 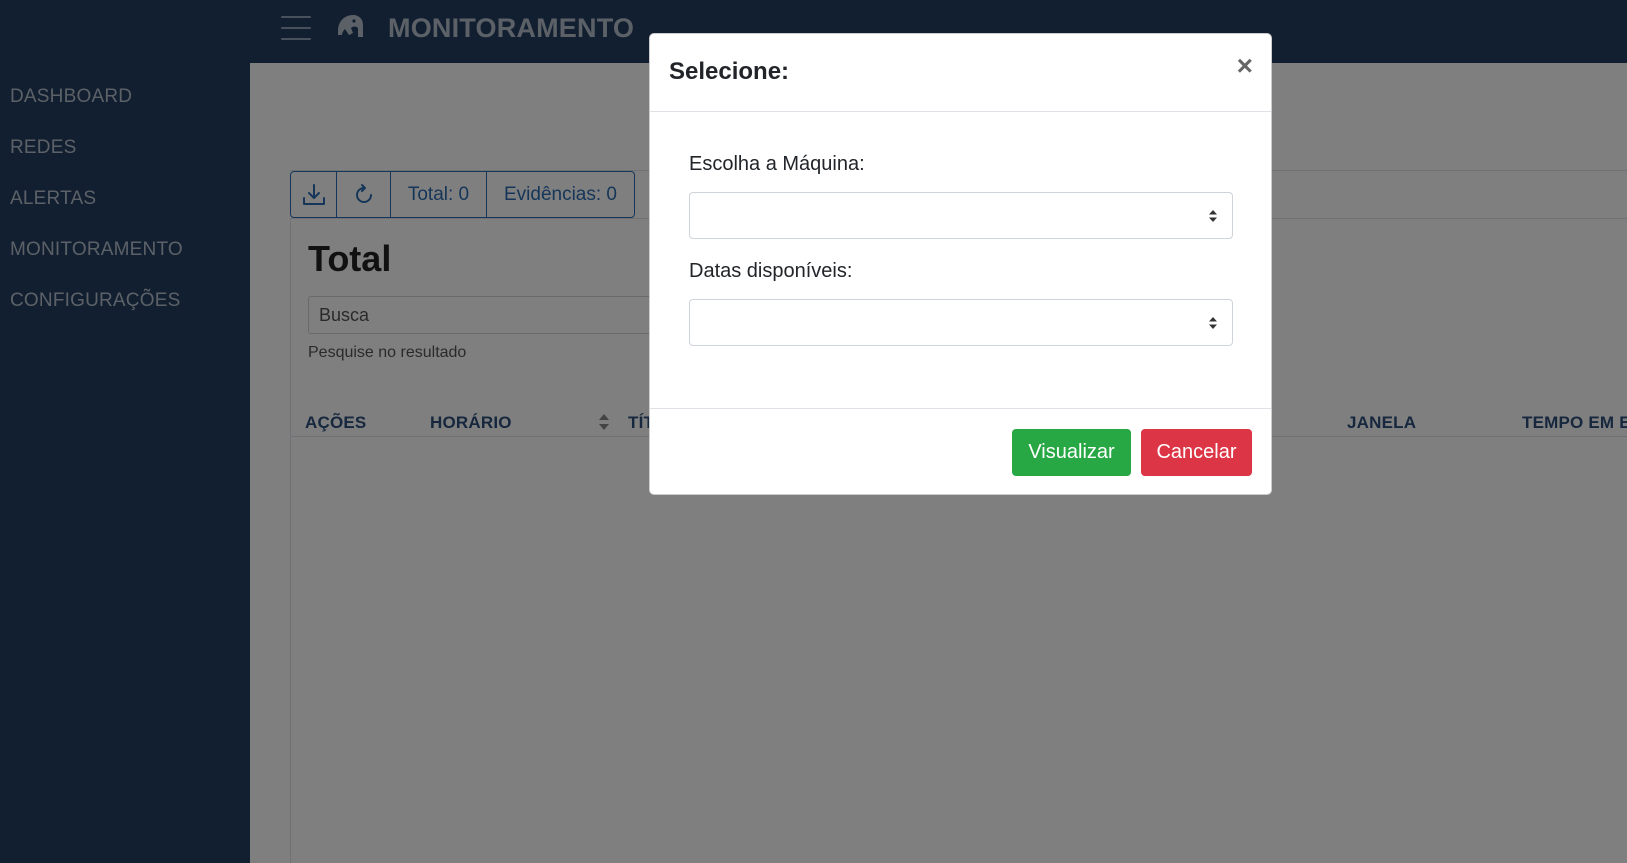 I want to click on machine-select-label: Escolha a Máquina:, so click(x=777, y=164).